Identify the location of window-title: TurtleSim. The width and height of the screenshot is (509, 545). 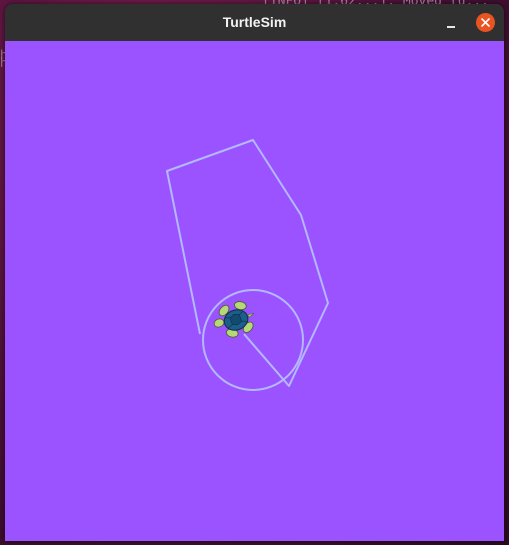
(254, 22).